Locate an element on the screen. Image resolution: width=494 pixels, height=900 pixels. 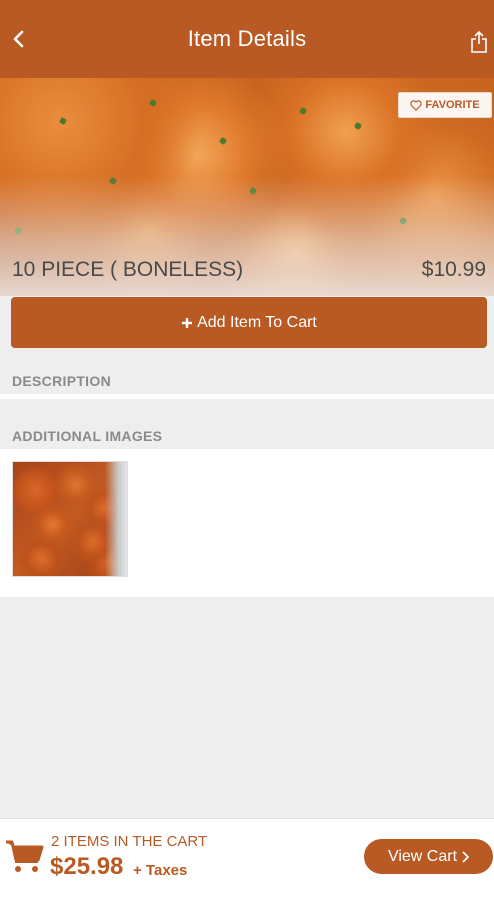
add-to-cart-label: Add Item To Cart is located at coordinates (257, 322).